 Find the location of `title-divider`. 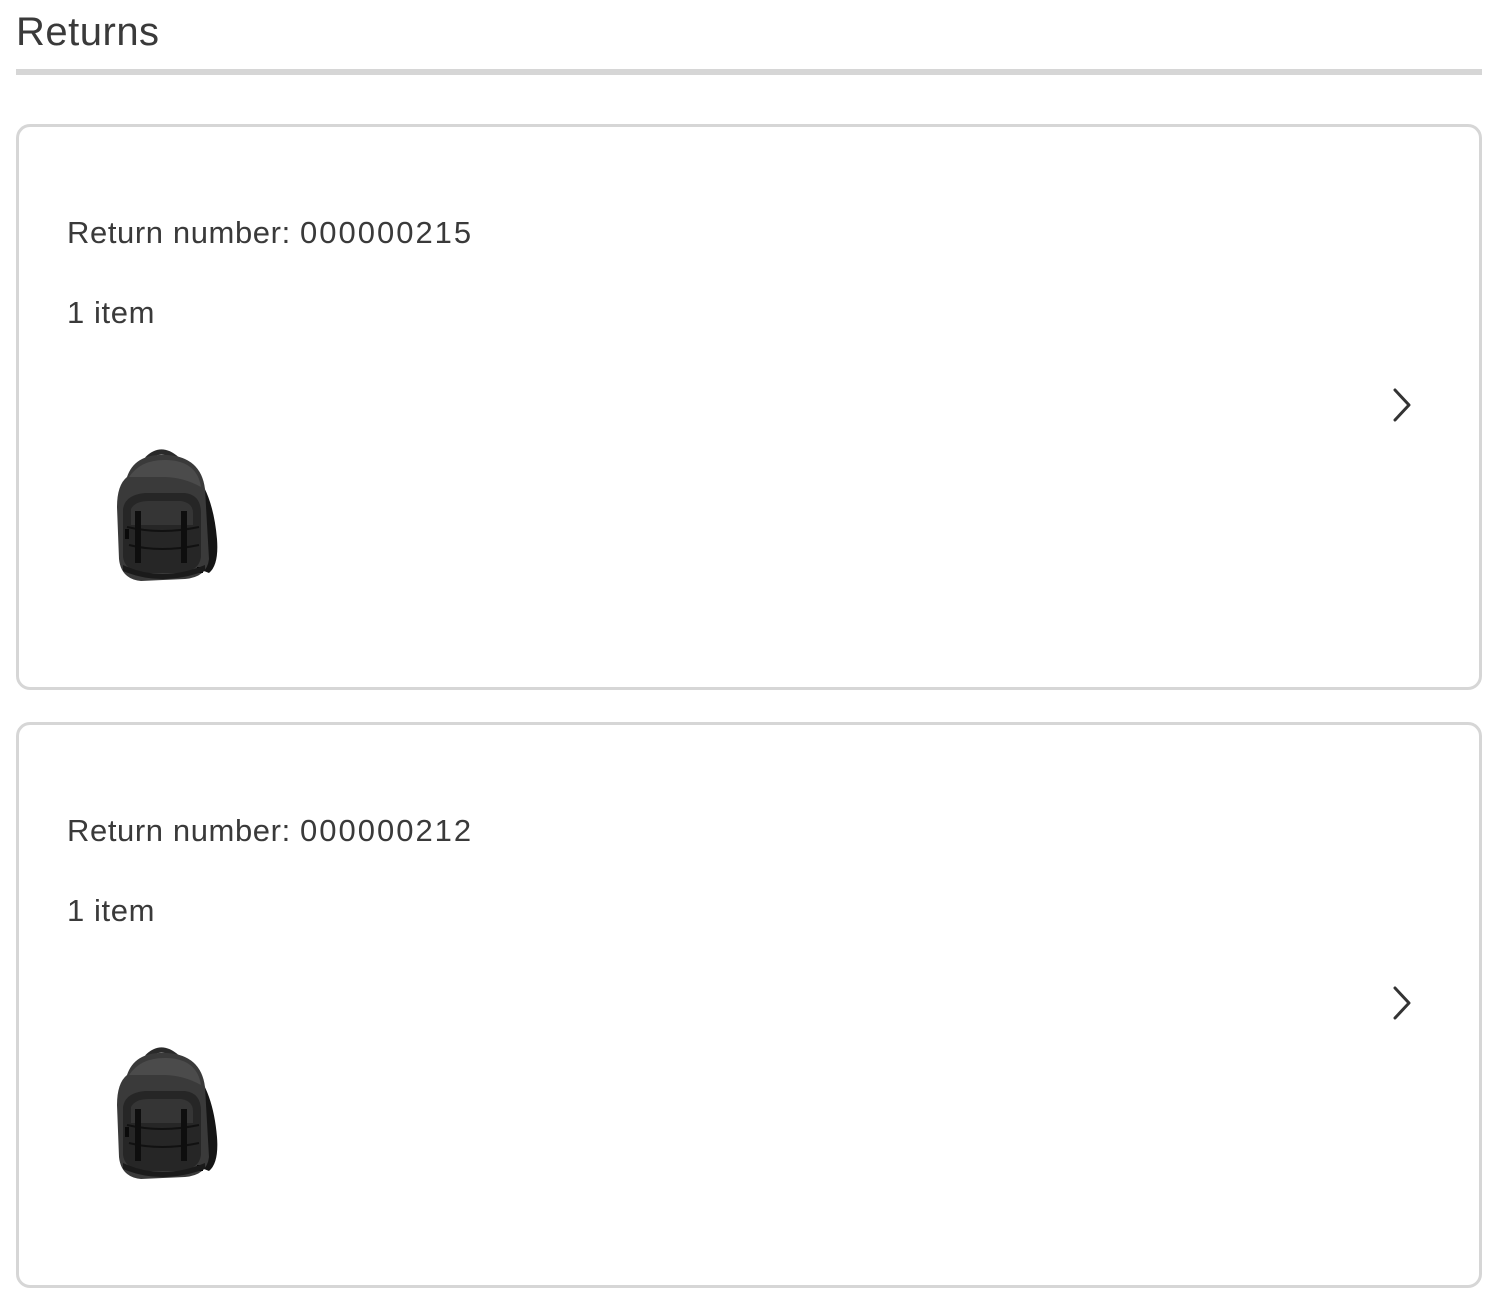

title-divider is located at coordinates (749, 72).